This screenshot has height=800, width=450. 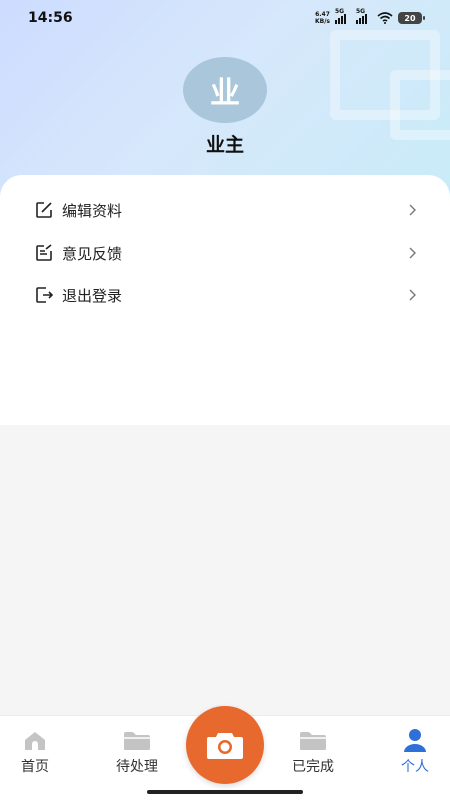 What do you see at coordinates (322, 14) in the screenshot?
I see `network-speed-value: 6.47` at bounding box center [322, 14].